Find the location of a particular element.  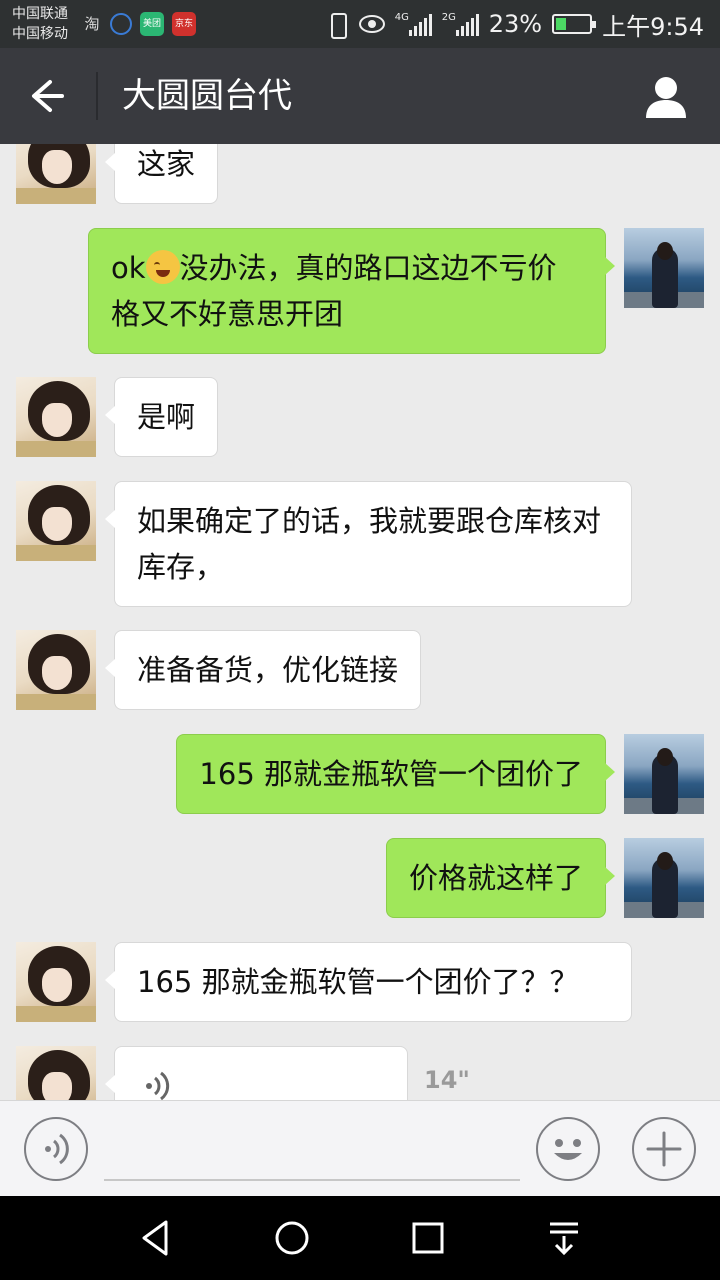

profile-button is located at coordinates (666, 96).